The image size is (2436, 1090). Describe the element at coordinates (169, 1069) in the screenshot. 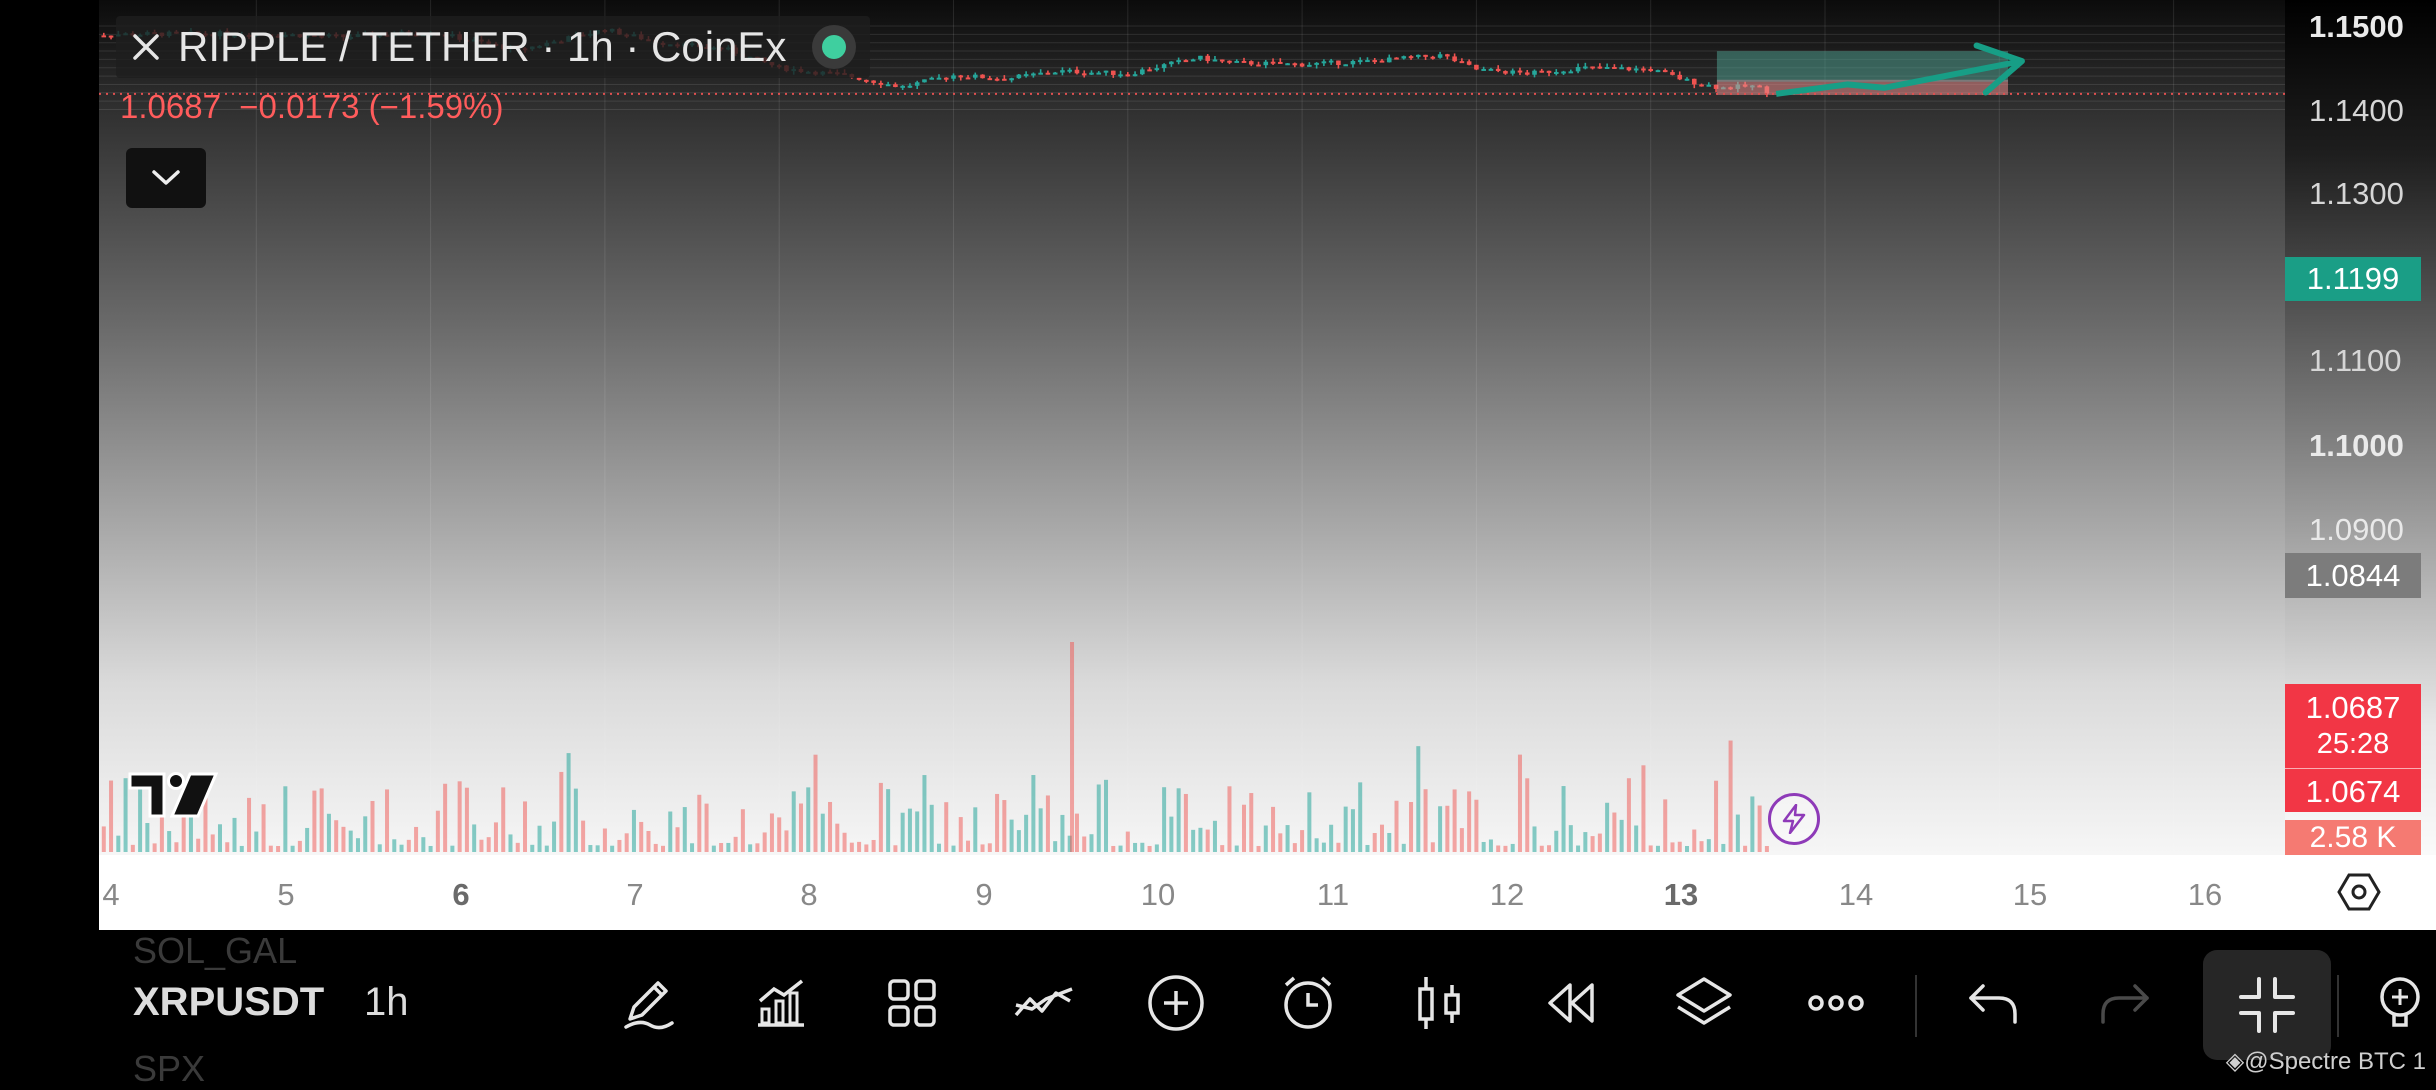

I see `symbol-list-item-next: SPX` at that location.